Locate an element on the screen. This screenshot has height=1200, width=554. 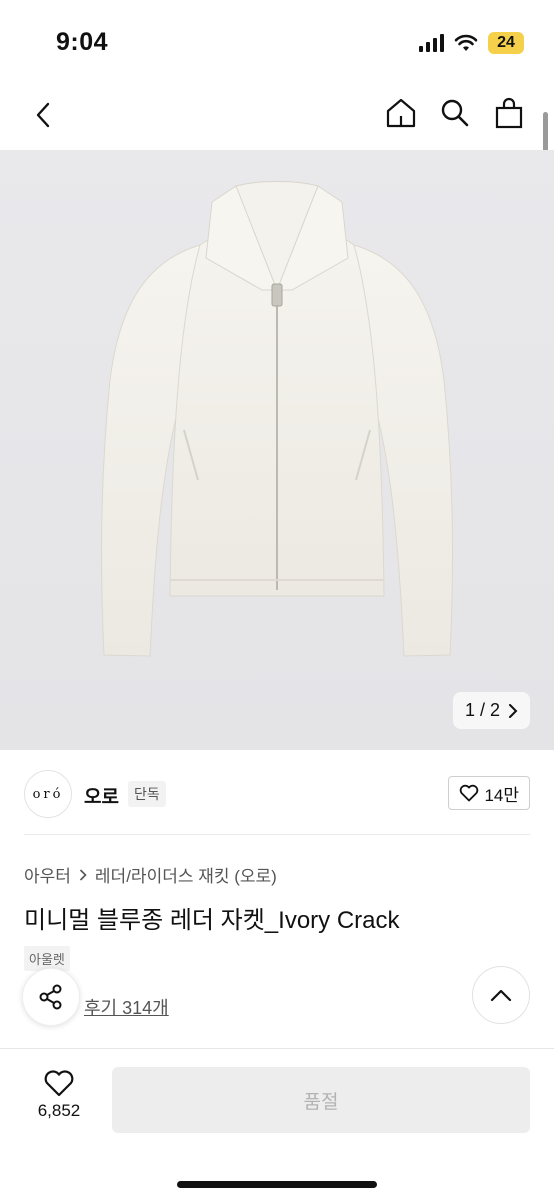
nav-actions is located at coordinates (455, 113).